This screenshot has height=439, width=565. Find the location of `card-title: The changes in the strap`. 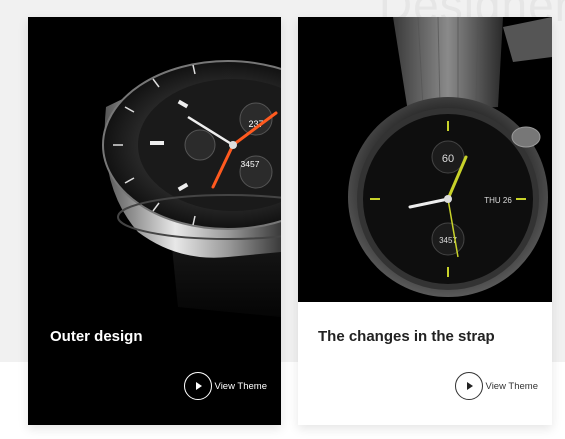

card-title: The changes in the strap is located at coordinates (406, 336).